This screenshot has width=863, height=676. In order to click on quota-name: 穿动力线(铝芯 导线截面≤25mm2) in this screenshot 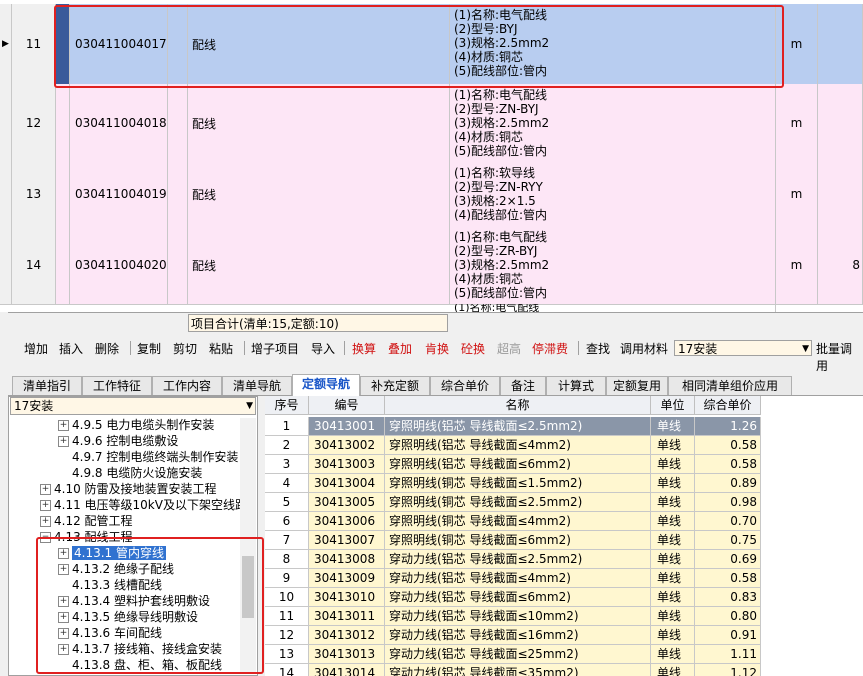, I will do `click(518, 654)`.